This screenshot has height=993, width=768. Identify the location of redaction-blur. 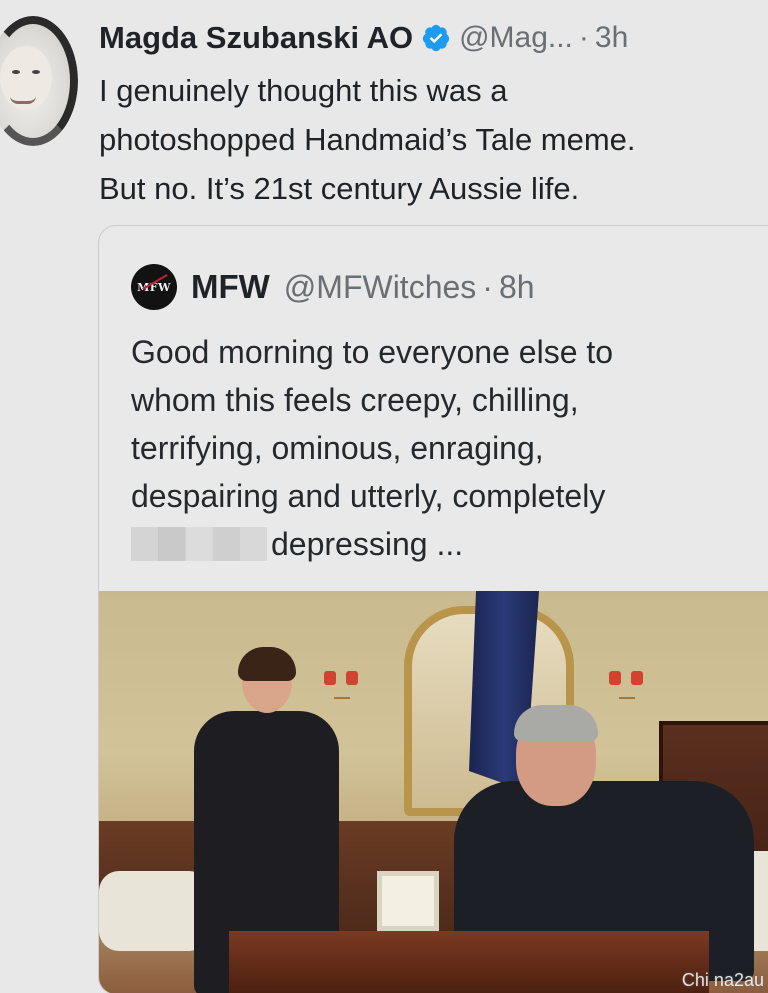
(199, 544).